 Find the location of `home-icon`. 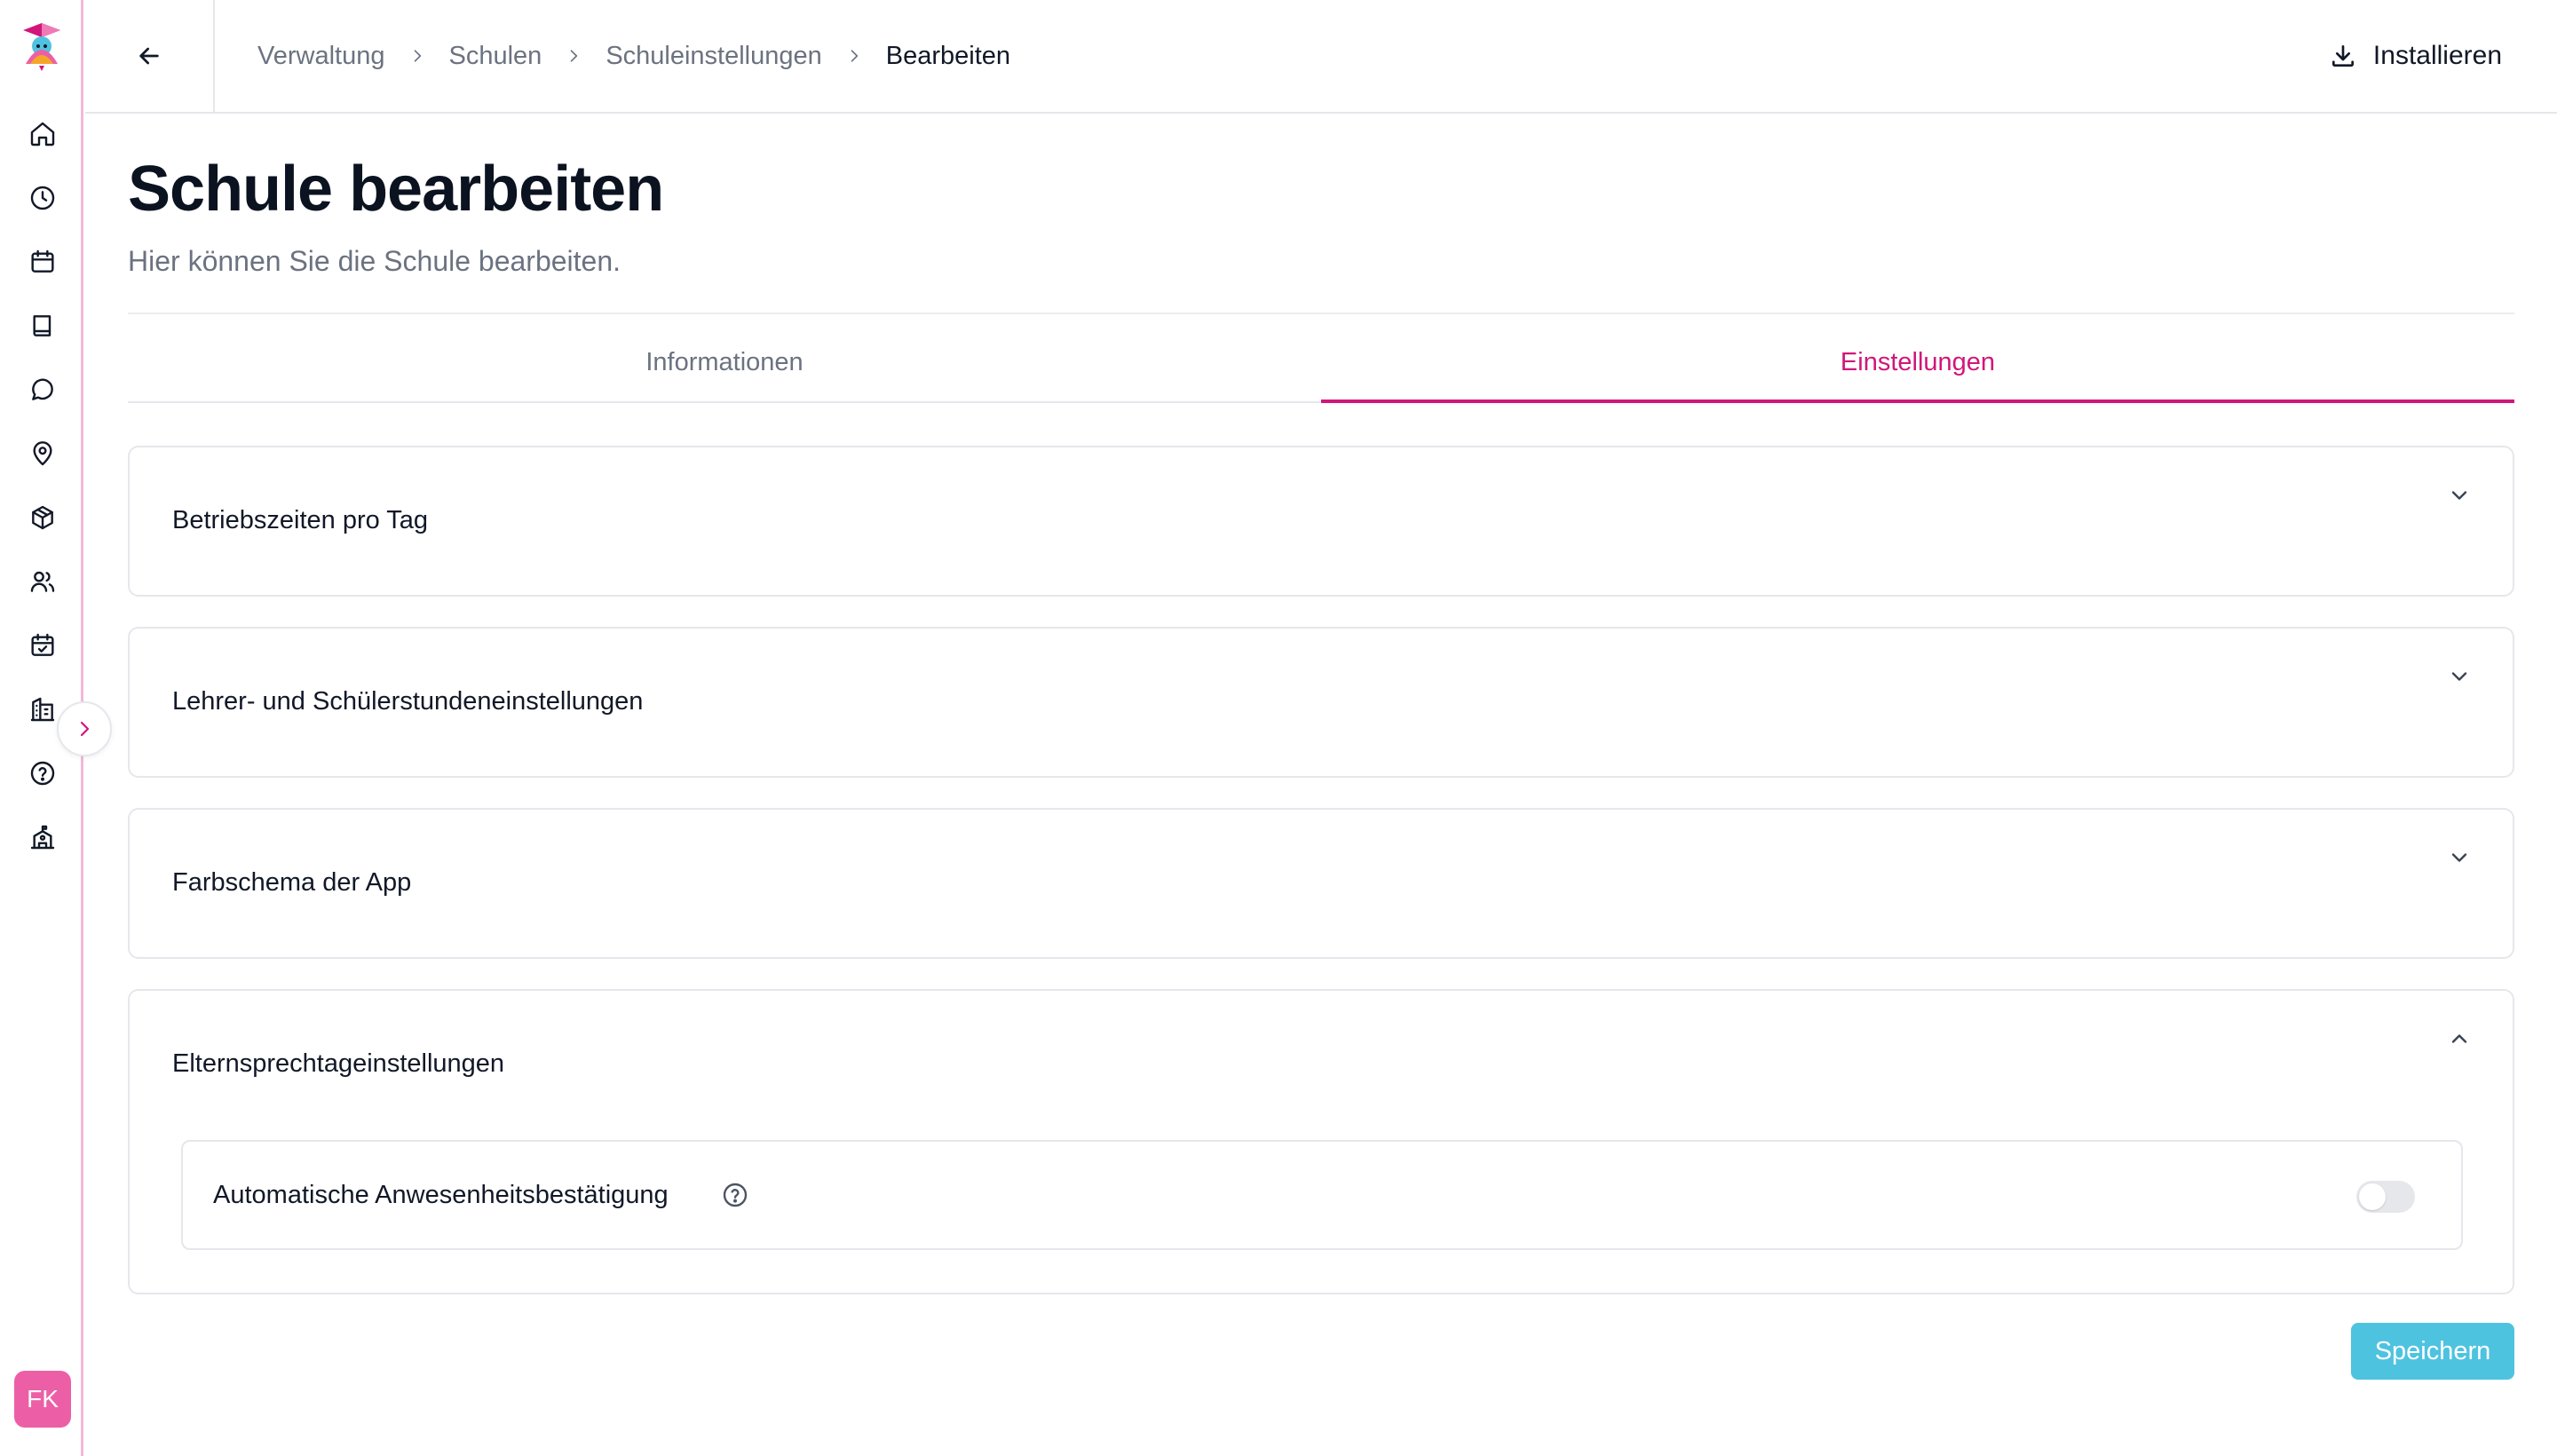

home-icon is located at coordinates (42, 134).